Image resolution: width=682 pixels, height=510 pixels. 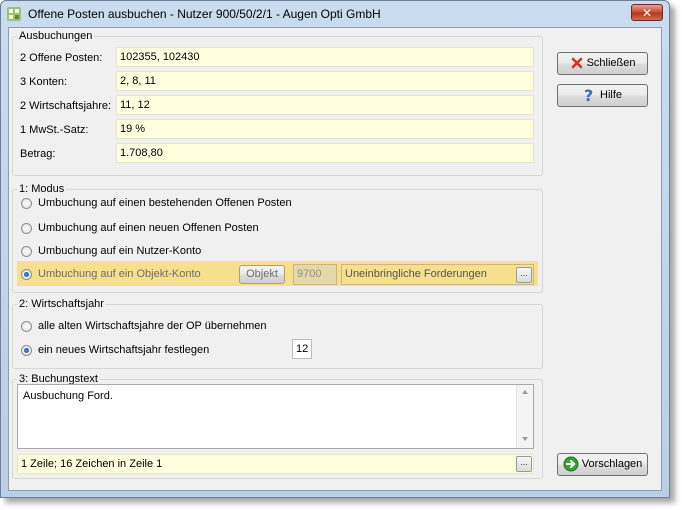 I want to click on buchungstext-textarea: Ausbuchung Ford., so click(x=275, y=416).